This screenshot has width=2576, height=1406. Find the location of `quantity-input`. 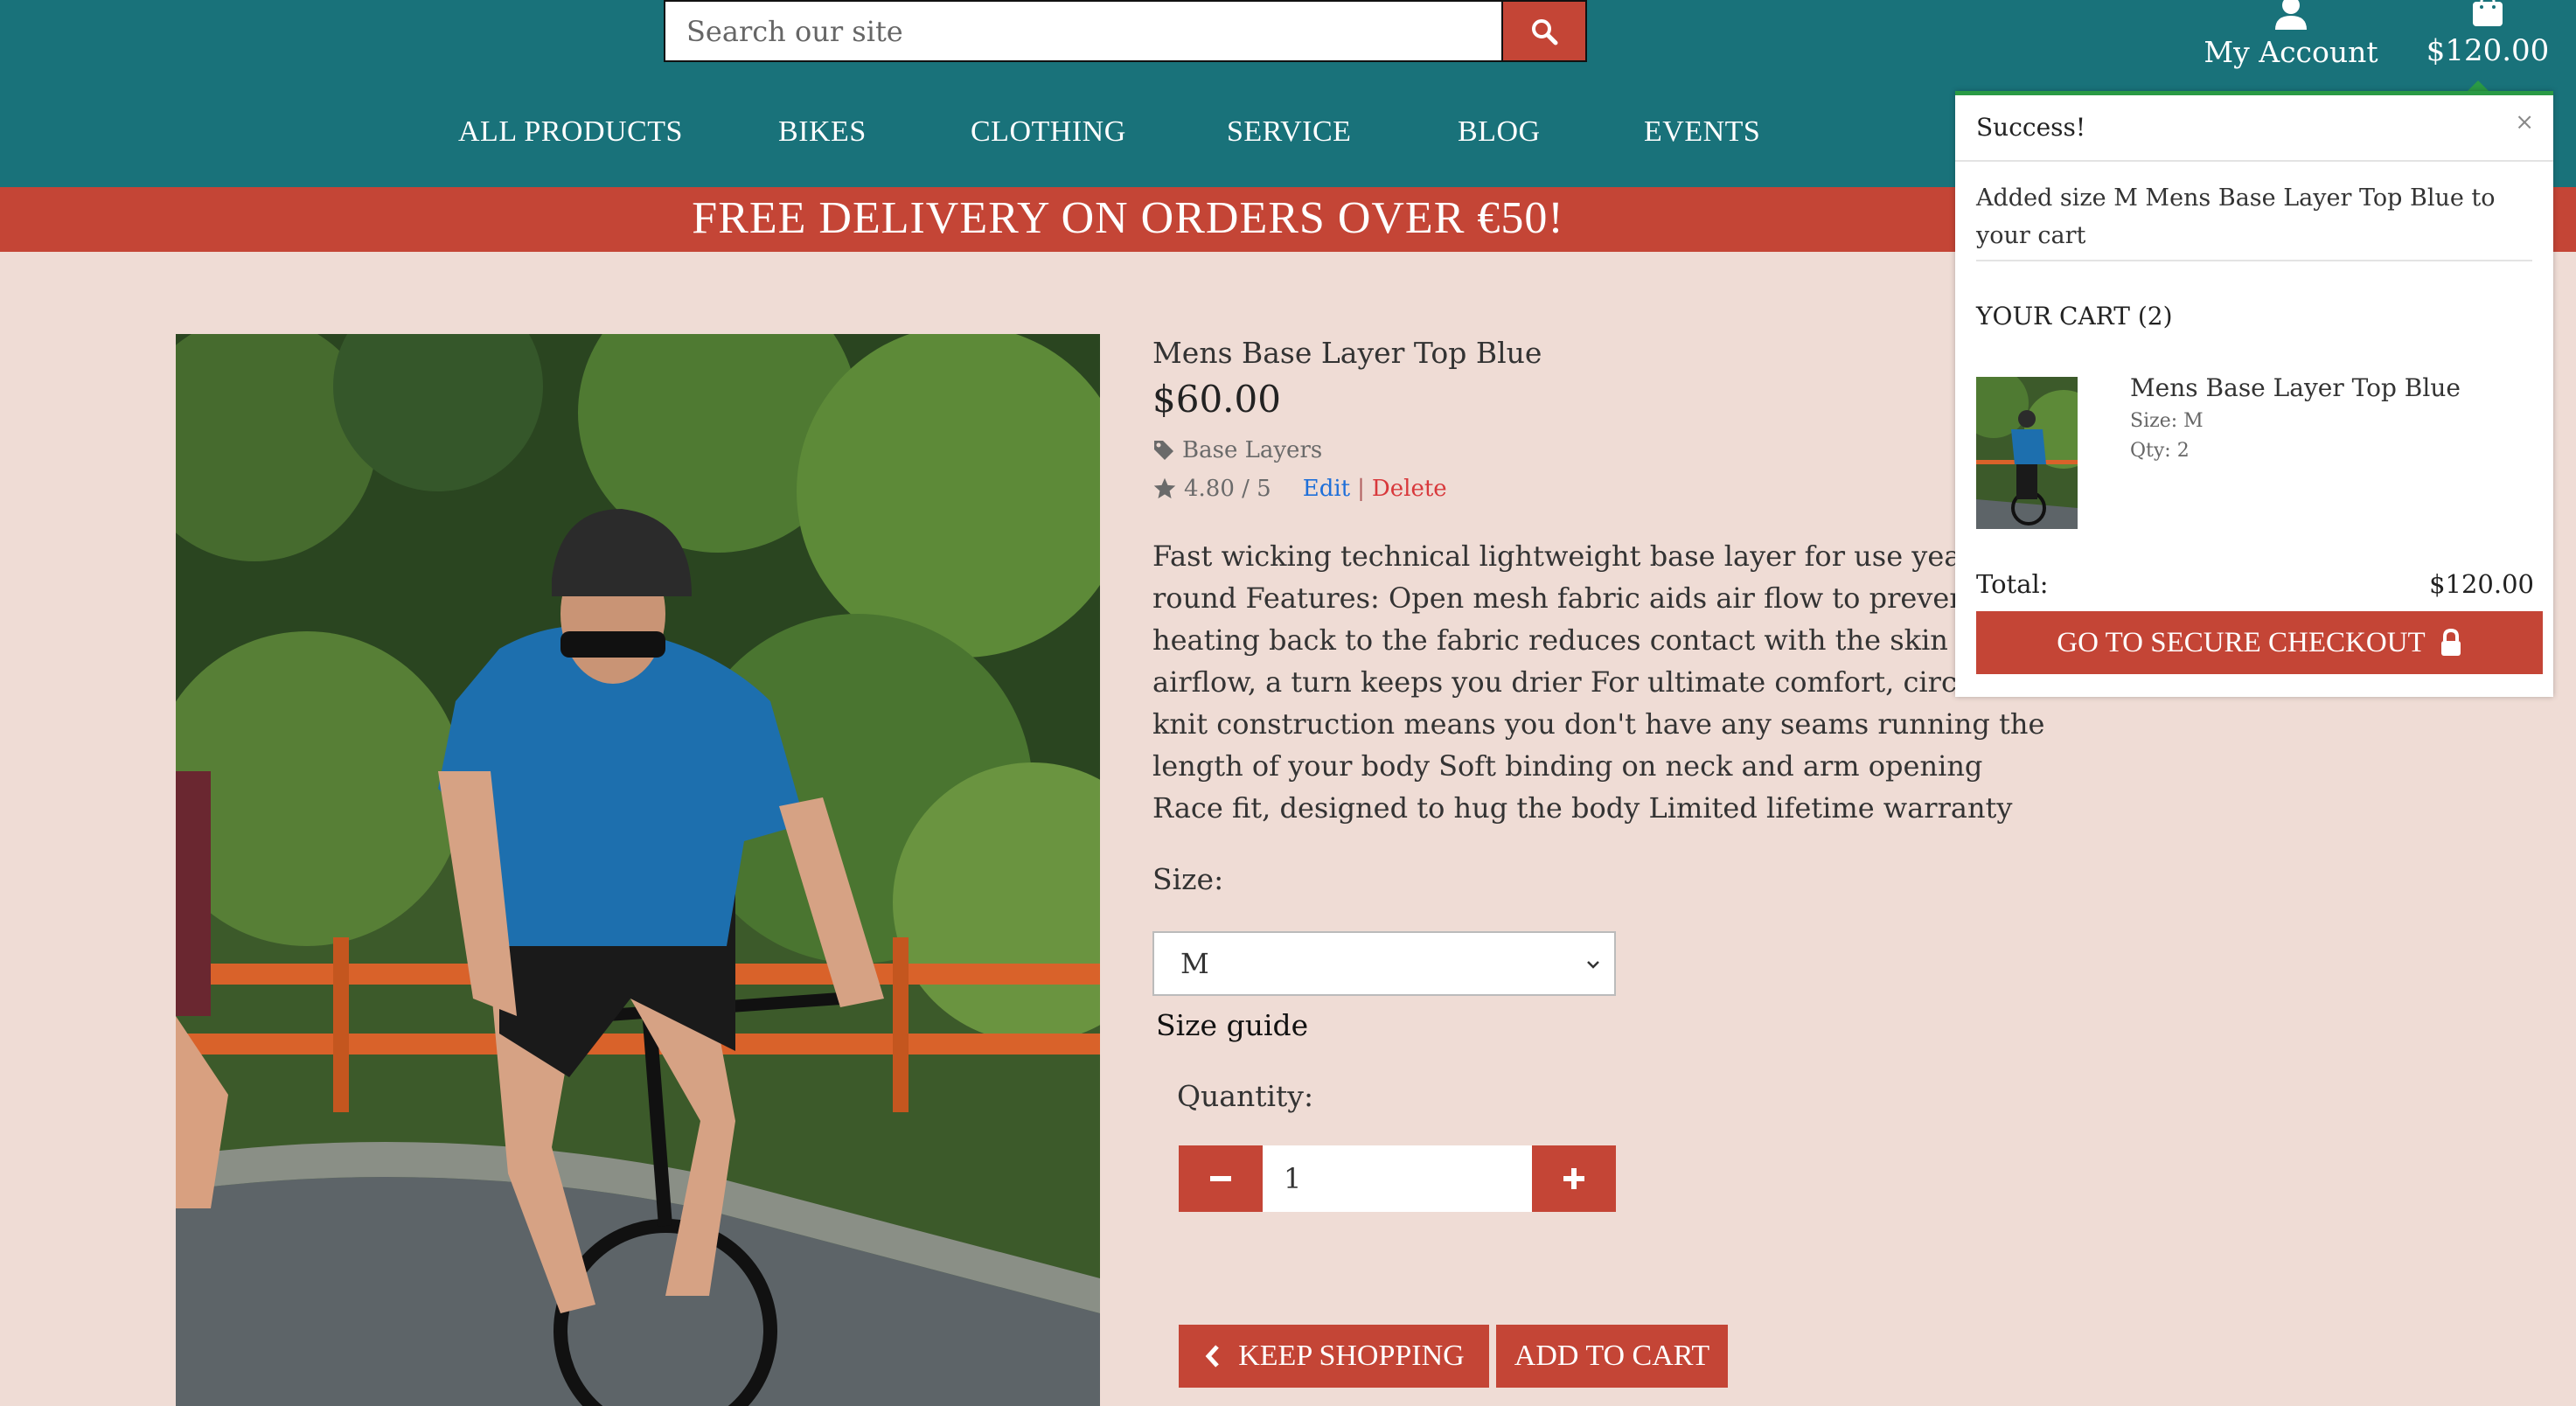

quantity-input is located at coordinates (1397, 1179).